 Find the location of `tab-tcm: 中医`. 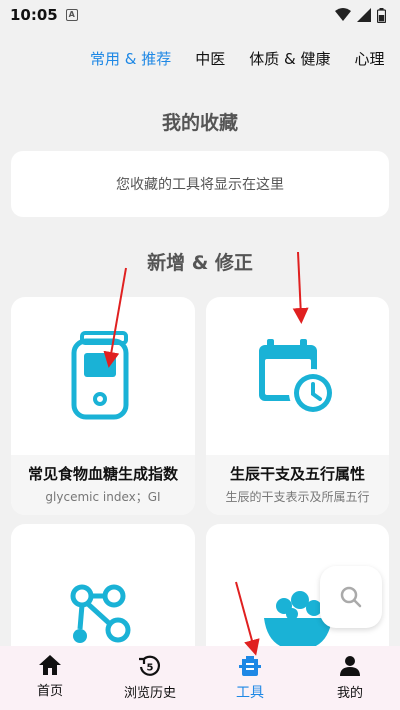

tab-tcm: 中医 is located at coordinates (210, 58).